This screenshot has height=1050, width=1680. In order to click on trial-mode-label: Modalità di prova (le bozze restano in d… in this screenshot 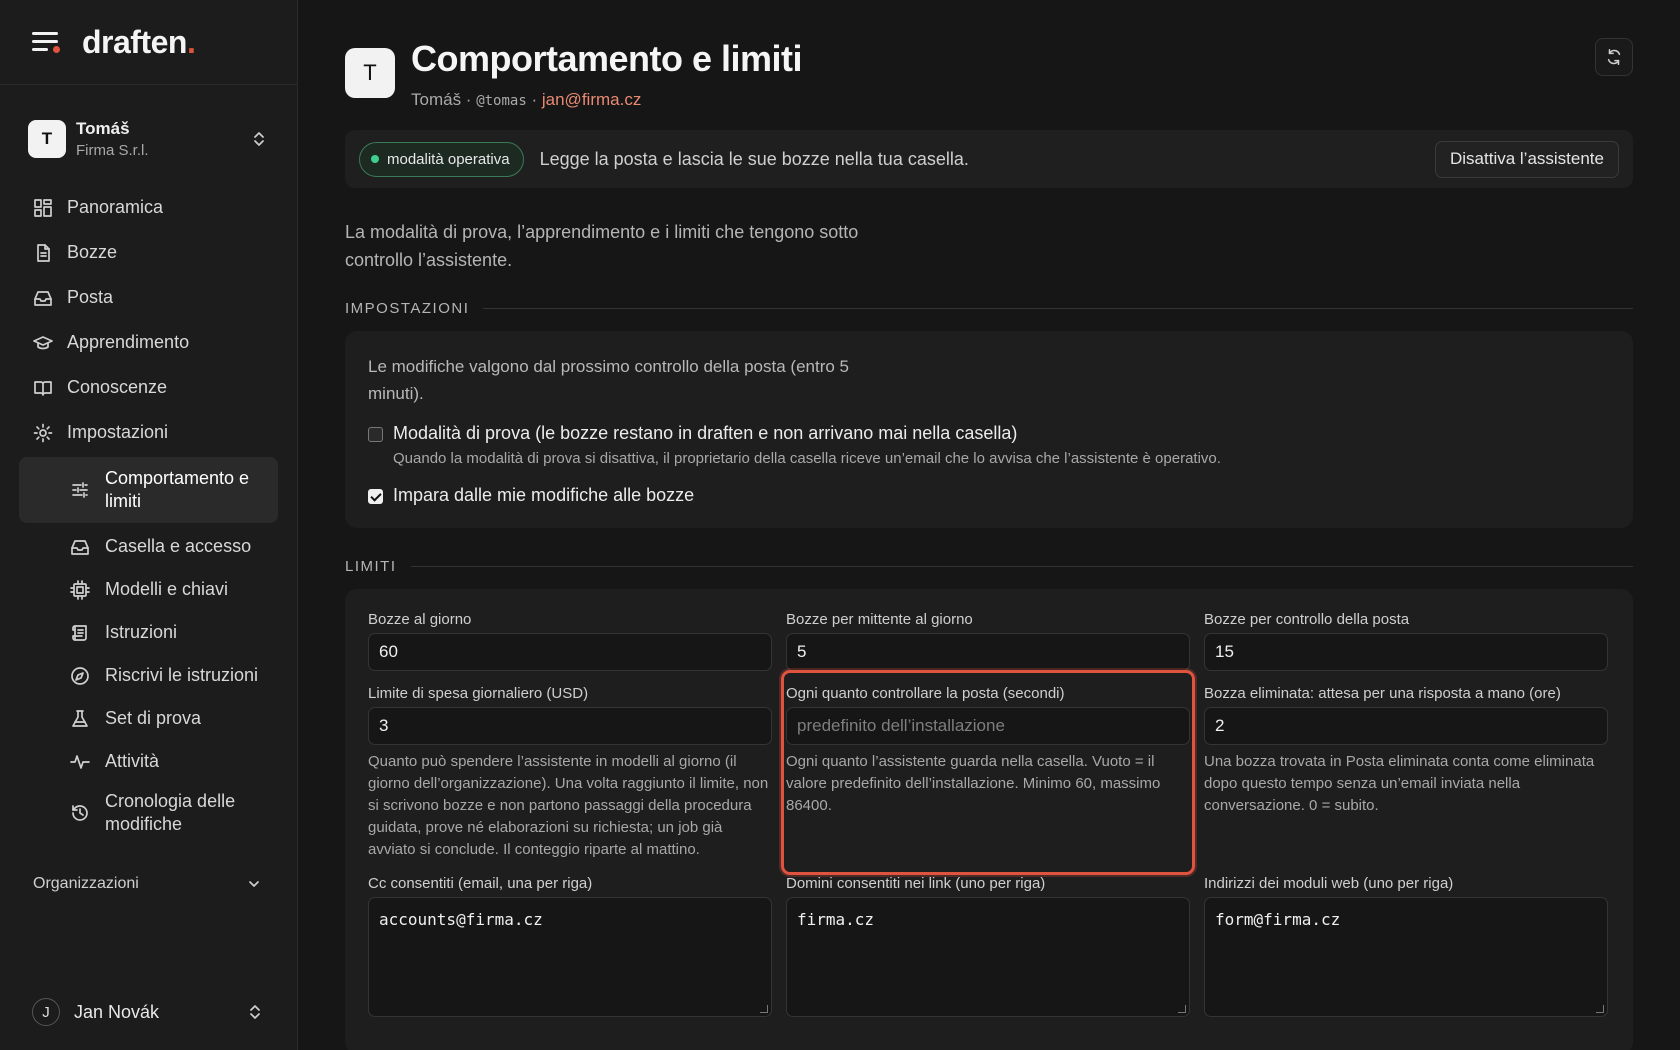, I will do `click(807, 433)`.